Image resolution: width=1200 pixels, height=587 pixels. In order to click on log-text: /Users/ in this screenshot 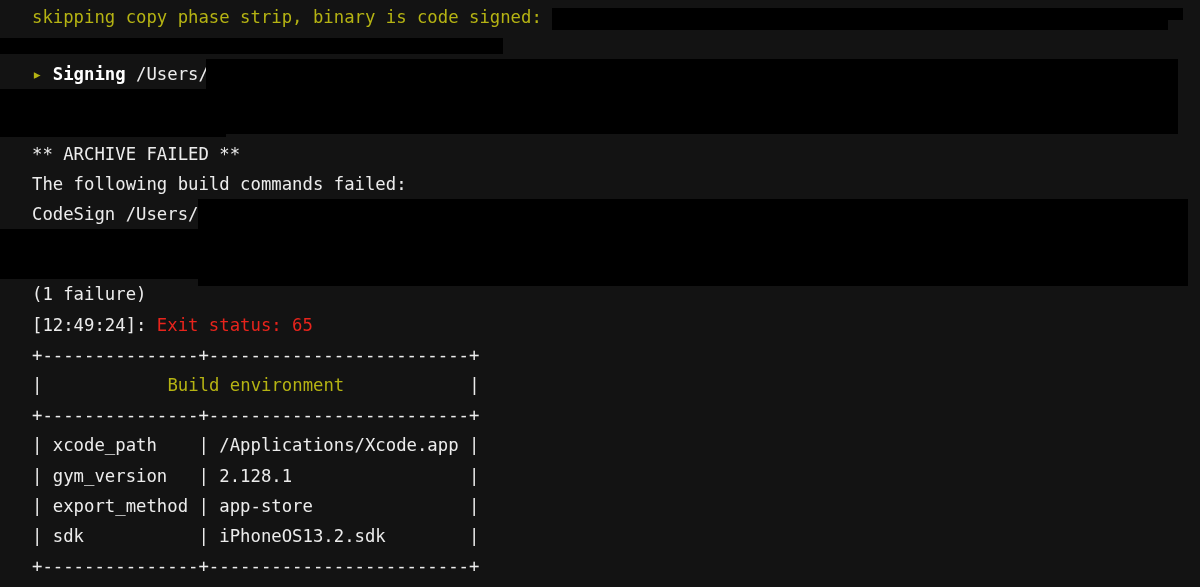, I will do `click(172, 74)`.